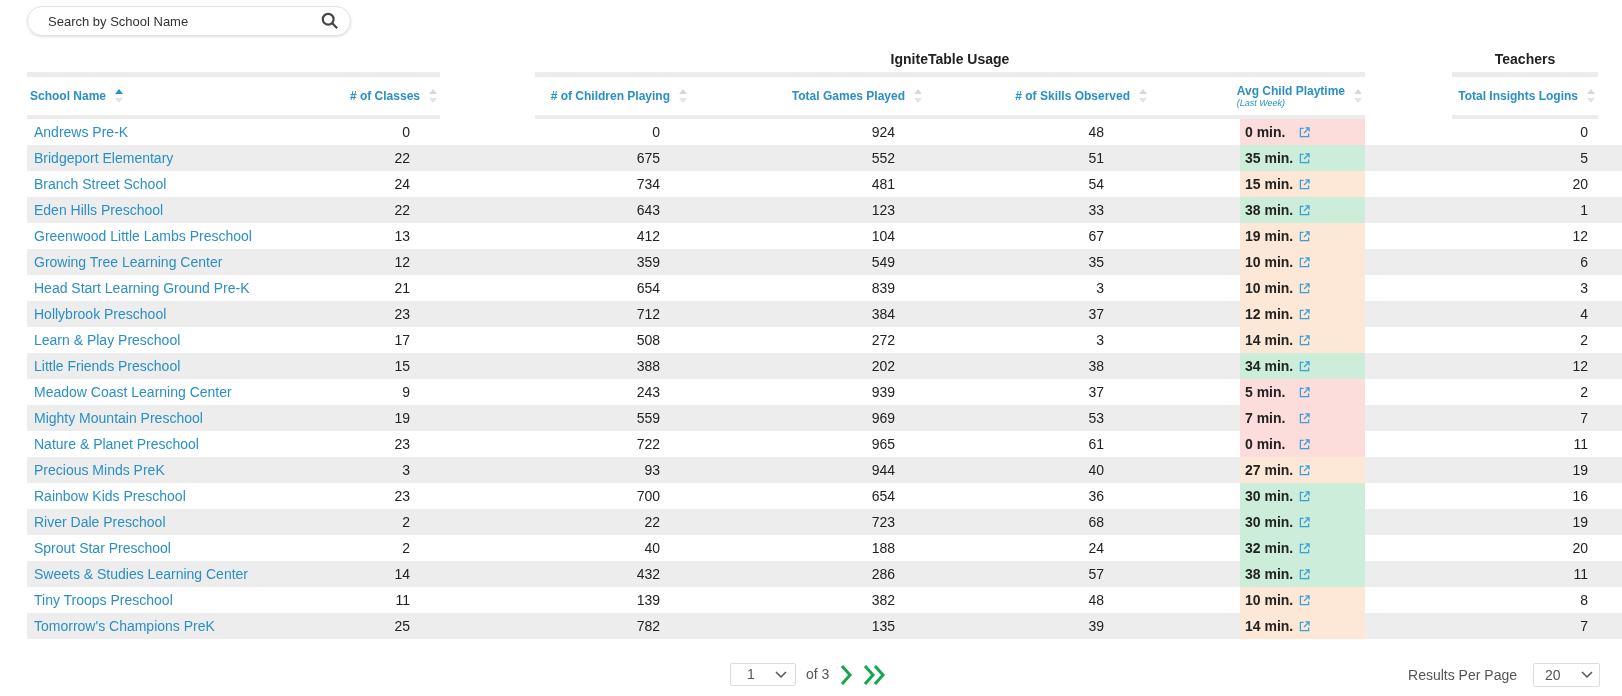  Describe the element at coordinates (107, 366) in the screenshot. I see `school-link: Little Friends Preschool` at that location.